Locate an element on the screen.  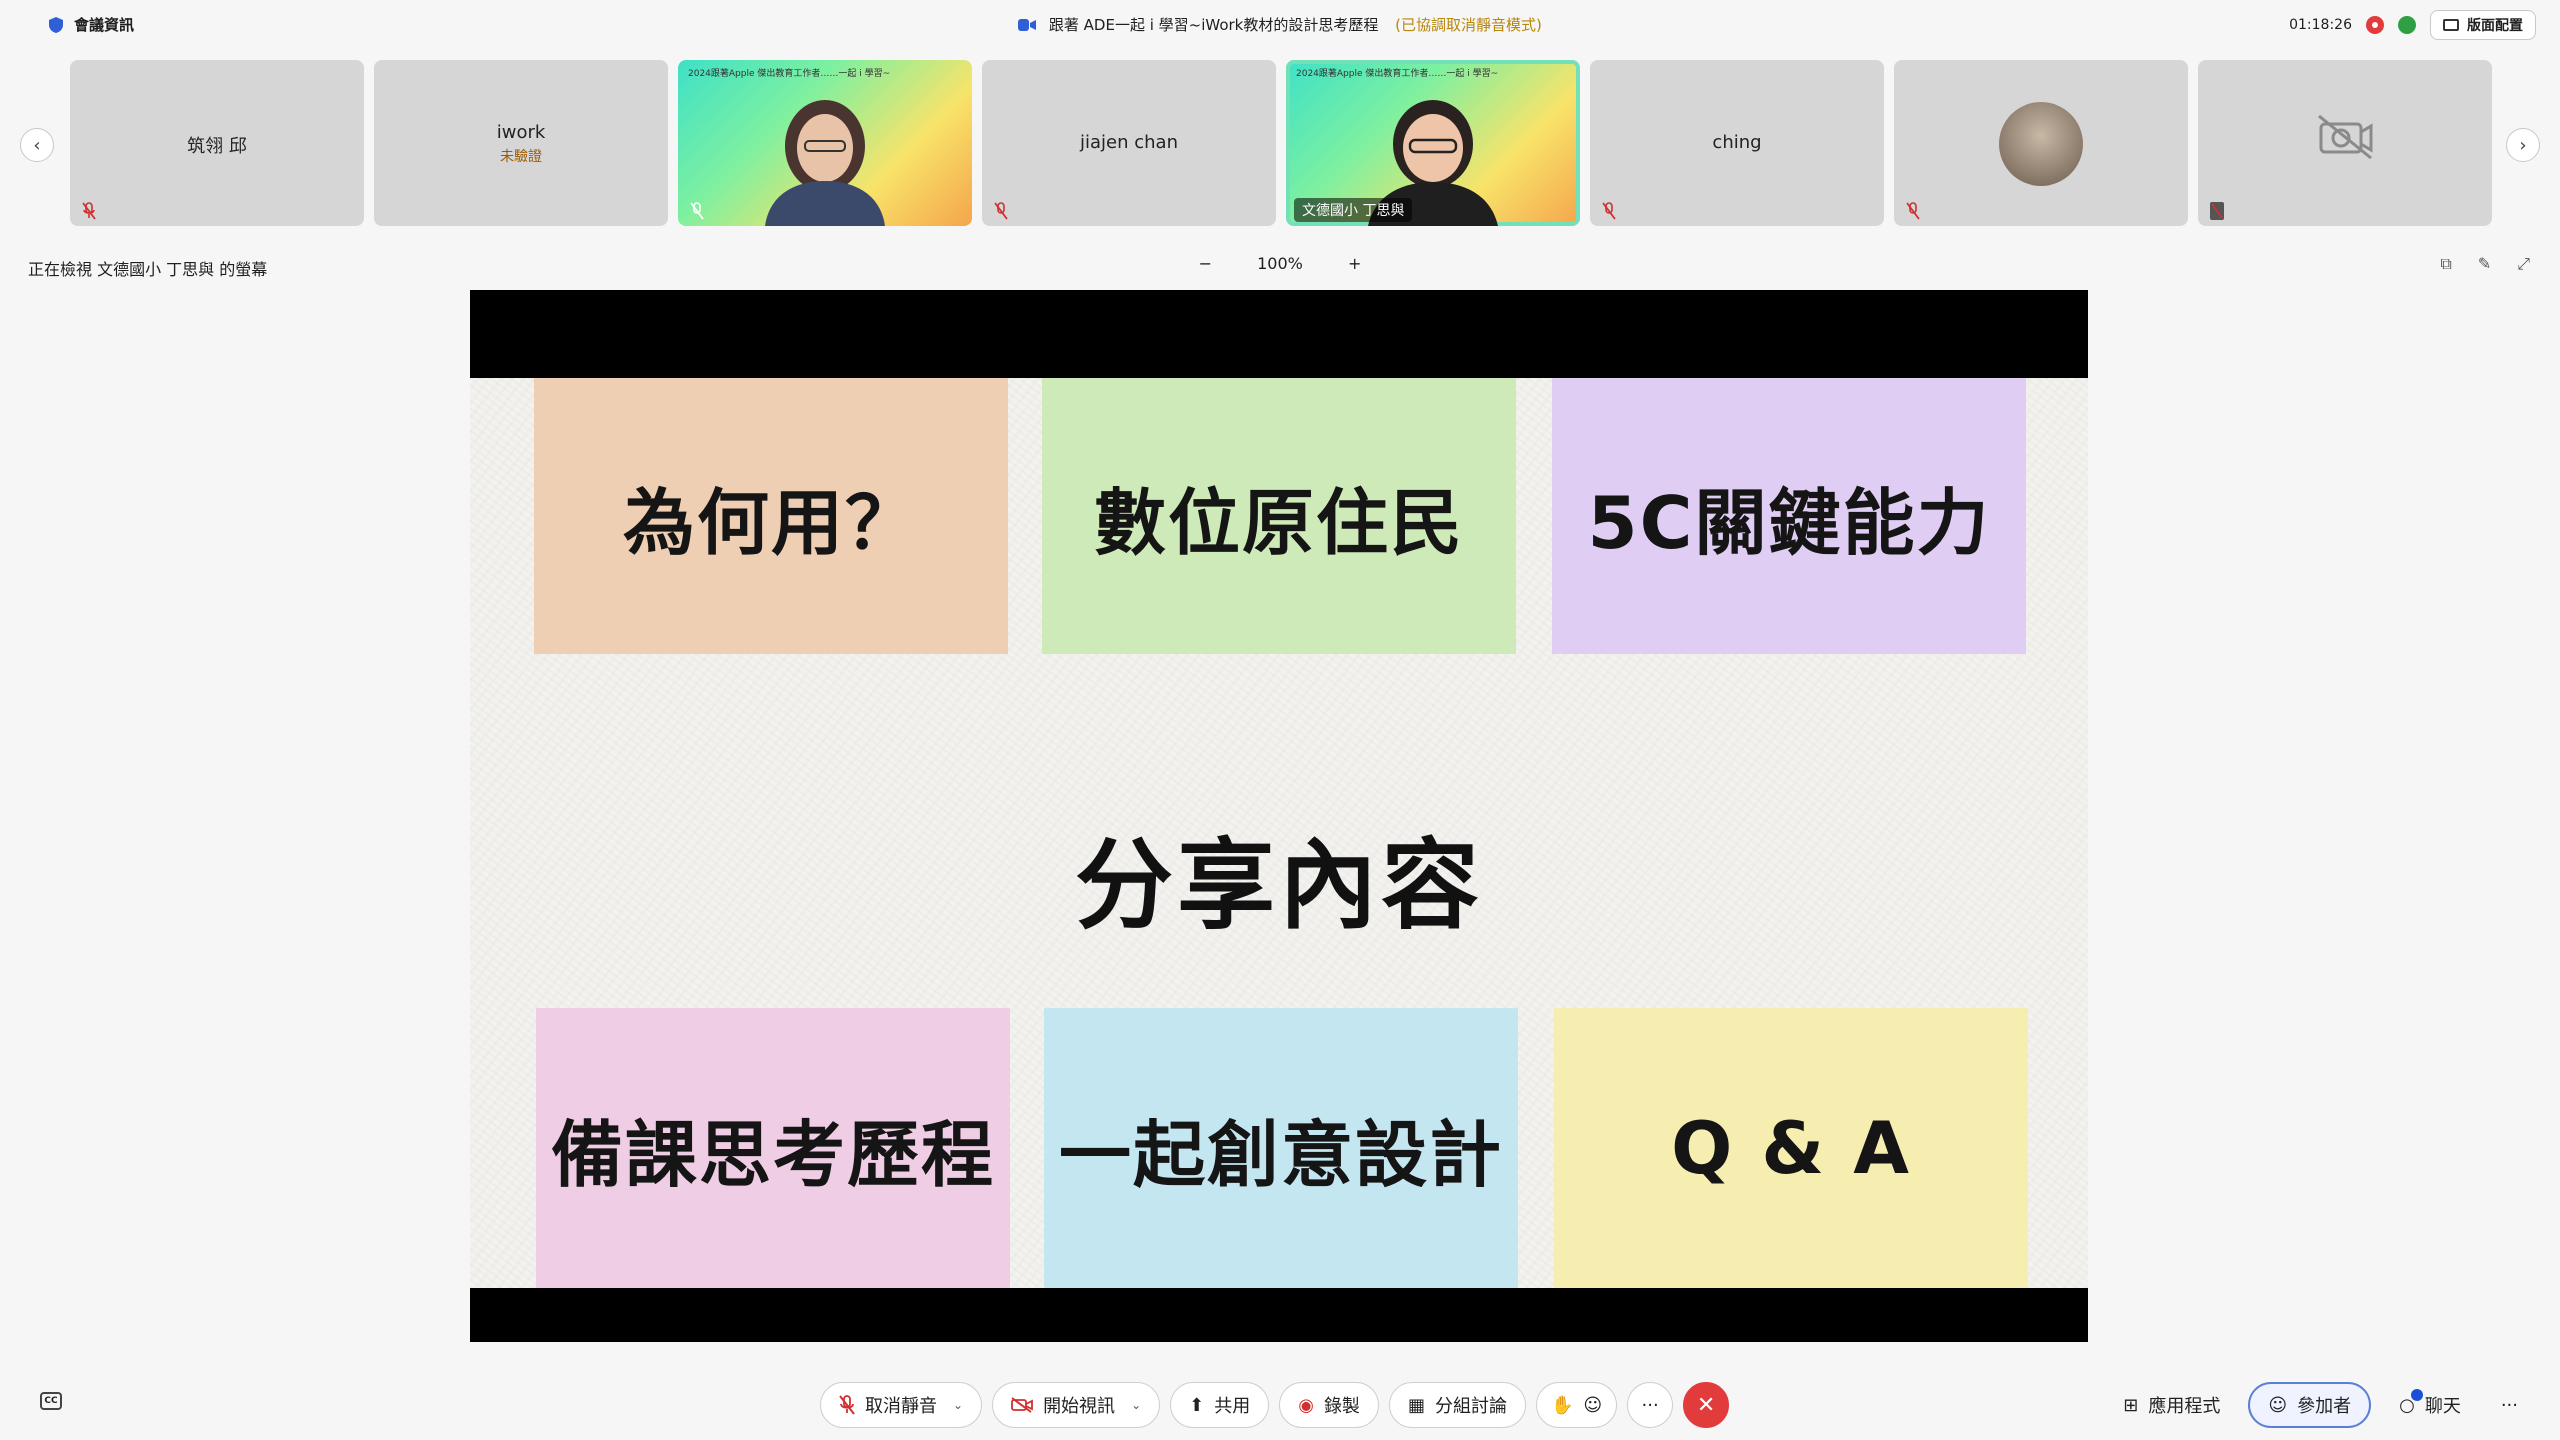
avatar is located at coordinates (2041, 144).